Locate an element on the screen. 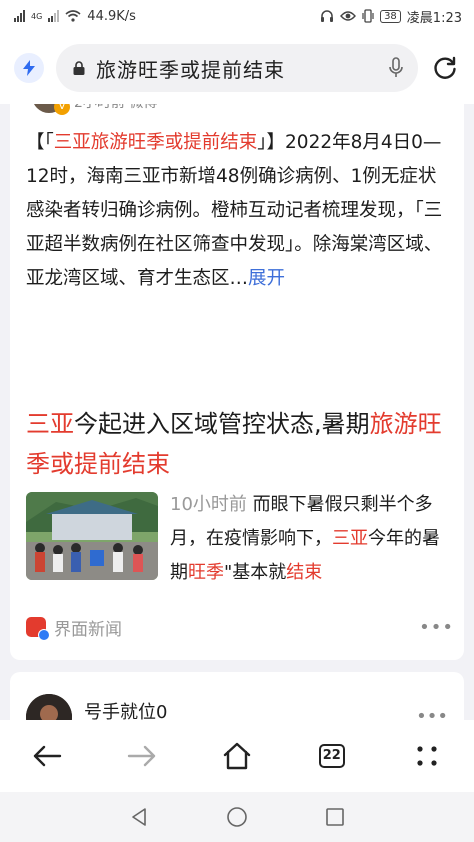 This screenshot has height=842, width=474. forward-button is located at coordinates (142, 756).